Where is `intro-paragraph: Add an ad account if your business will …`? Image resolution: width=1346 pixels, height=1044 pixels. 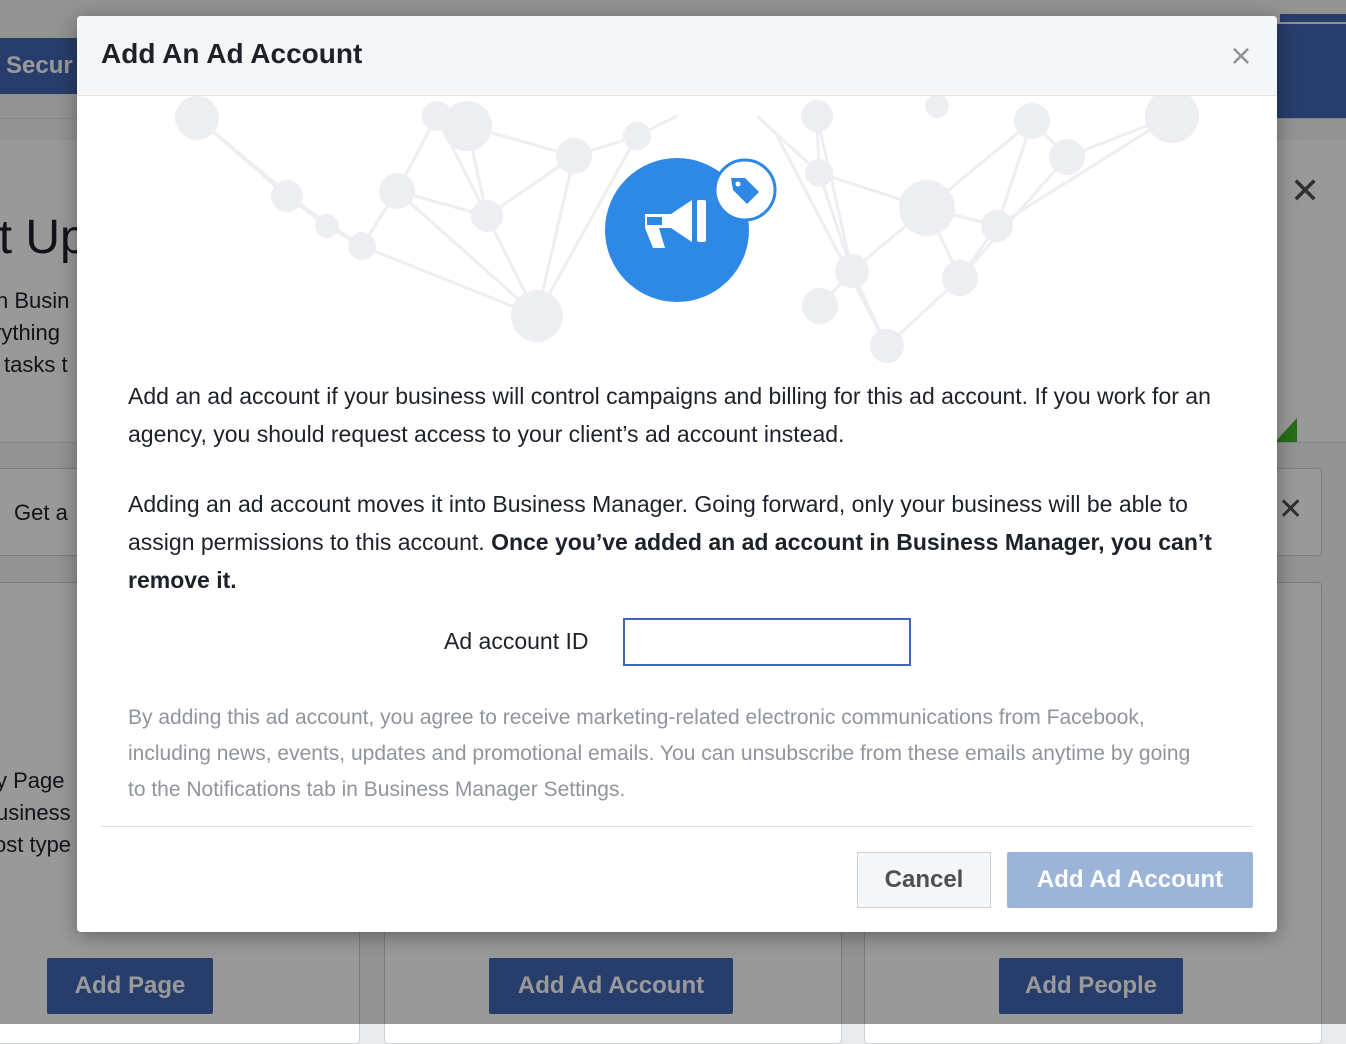 intro-paragraph: Add an ad account if your business will … is located at coordinates (669, 415).